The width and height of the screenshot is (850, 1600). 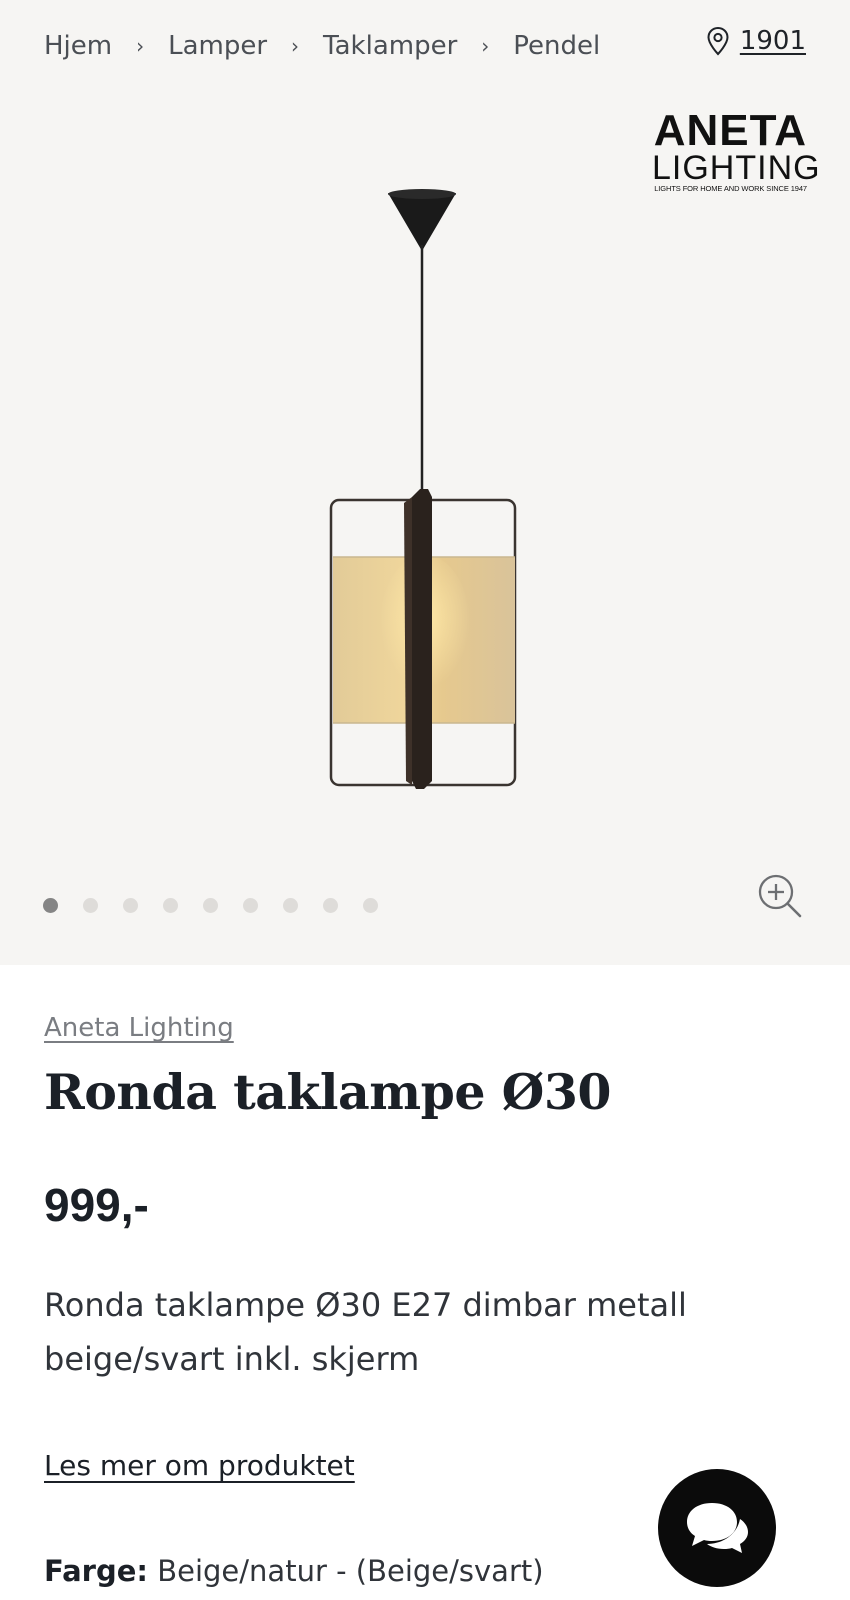 I want to click on breadcrumb-lamper: Lamper, so click(x=217, y=46).